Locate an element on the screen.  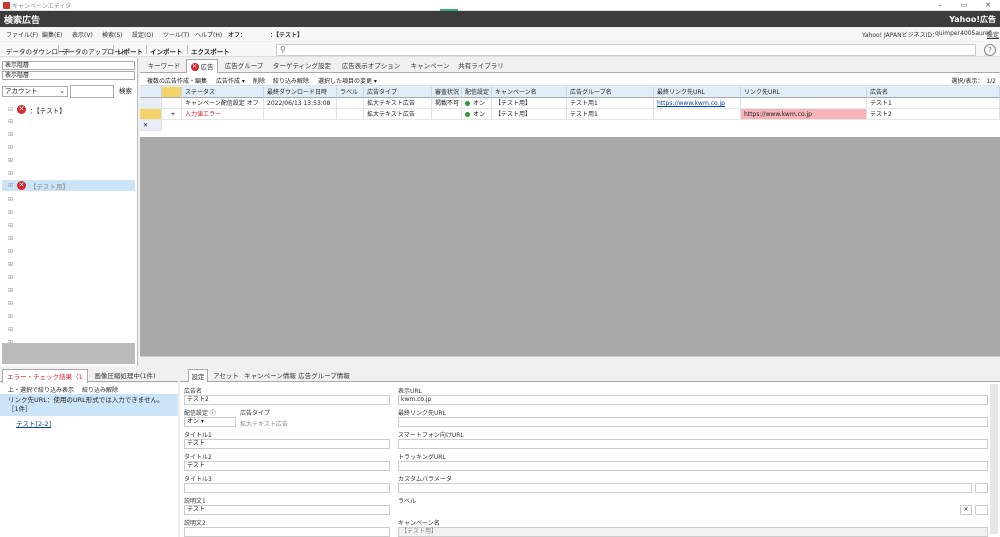
report-button: レポート is located at coordinates (130, 51).